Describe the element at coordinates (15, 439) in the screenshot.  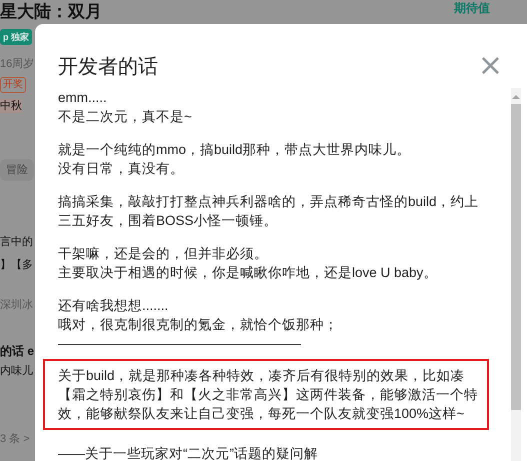
I see `page-text: 3 条 >` at that location.